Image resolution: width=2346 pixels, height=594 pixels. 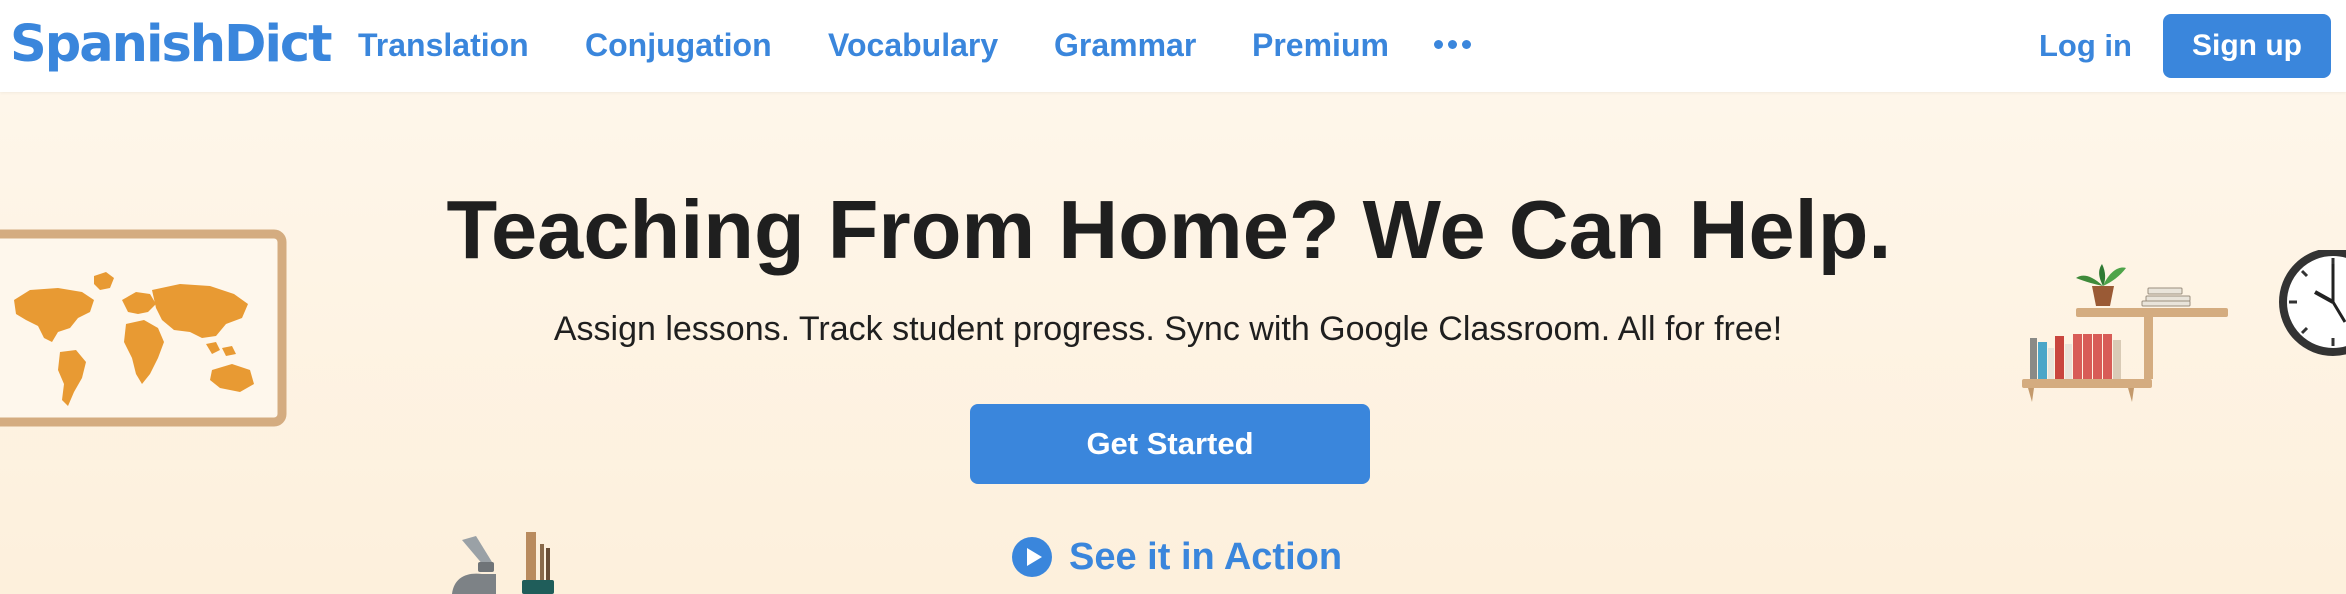 I want to click on play-circle-icon, so click(x=1032, y=557).